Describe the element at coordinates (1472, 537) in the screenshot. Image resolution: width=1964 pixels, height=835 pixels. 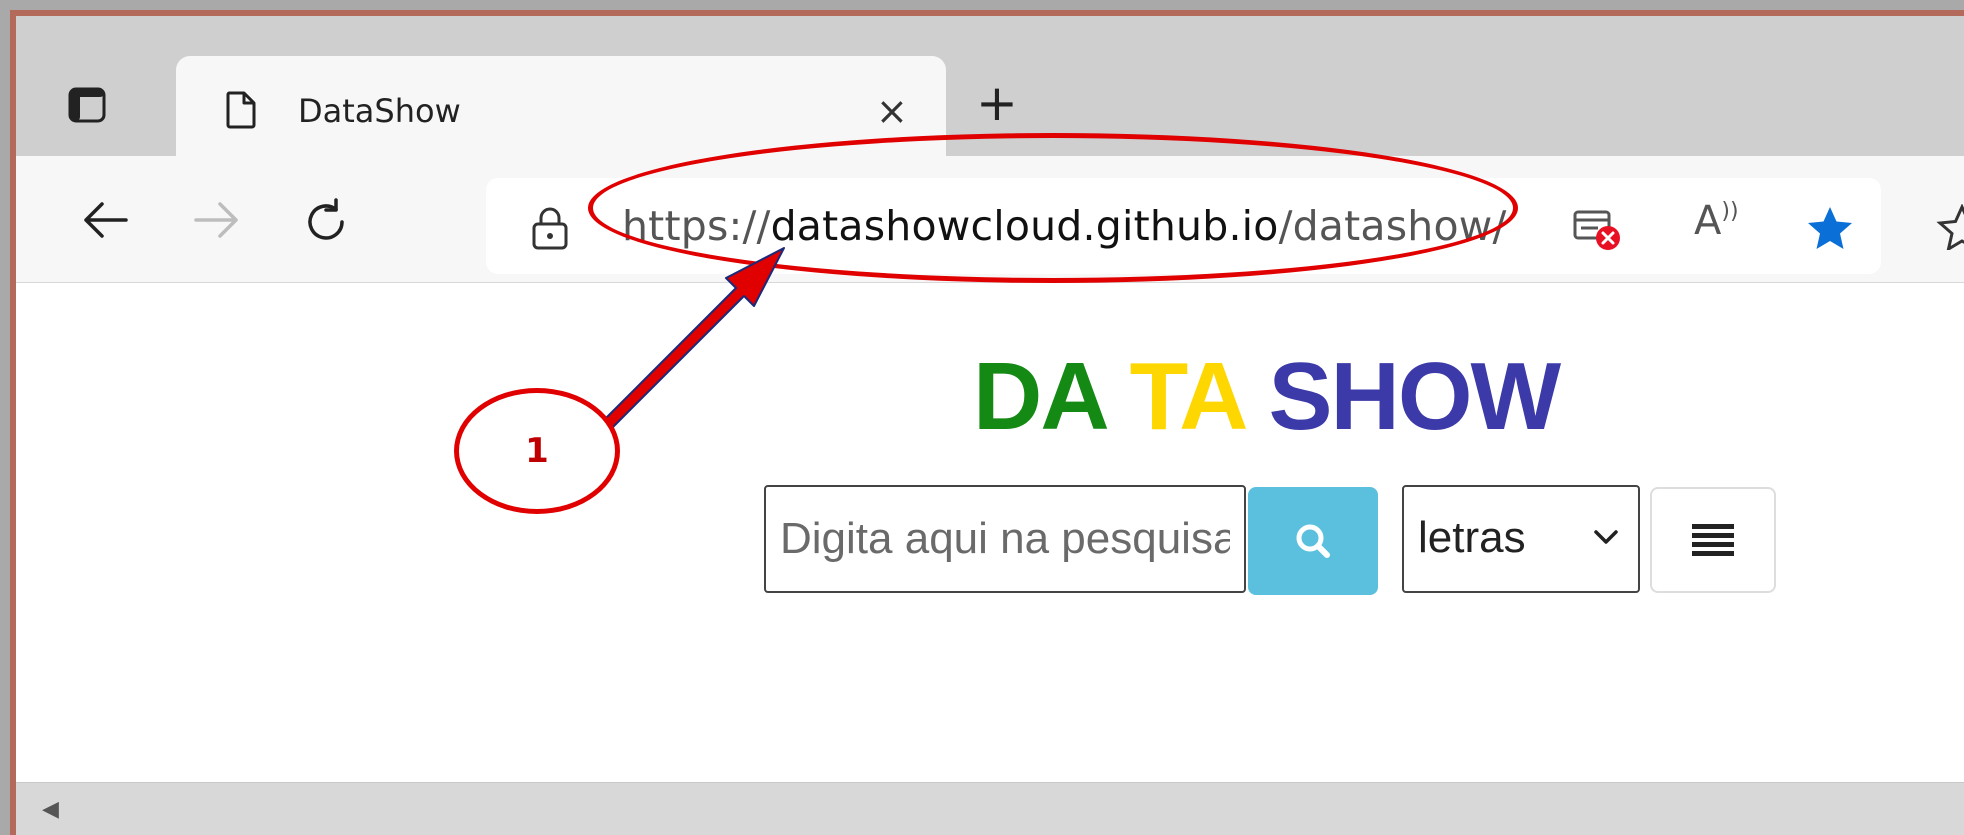
I see `search-mode-value: letras` at that location.